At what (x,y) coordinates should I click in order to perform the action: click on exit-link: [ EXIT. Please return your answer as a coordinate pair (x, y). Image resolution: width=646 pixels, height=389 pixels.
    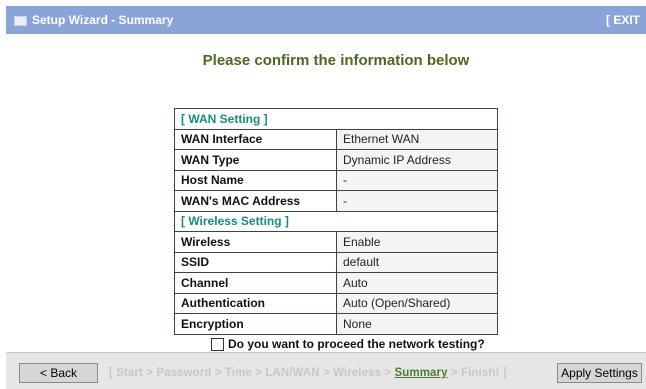
    Looking at the image, I should click on (623, 20).